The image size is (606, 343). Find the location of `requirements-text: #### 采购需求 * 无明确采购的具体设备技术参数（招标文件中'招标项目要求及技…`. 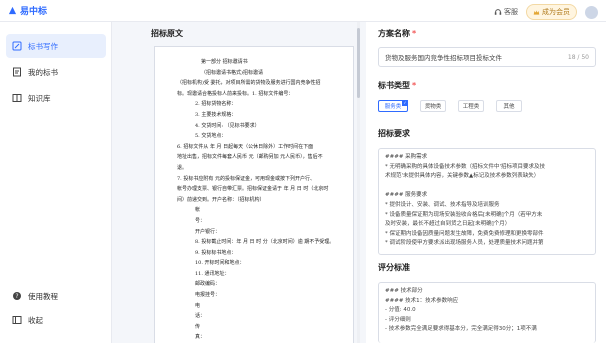

requirements-text: #### 采购需求 * 无明确采购的具体设备技术参数（招标文件中'招标项目要求及技… is located at coordinates (487, 201).